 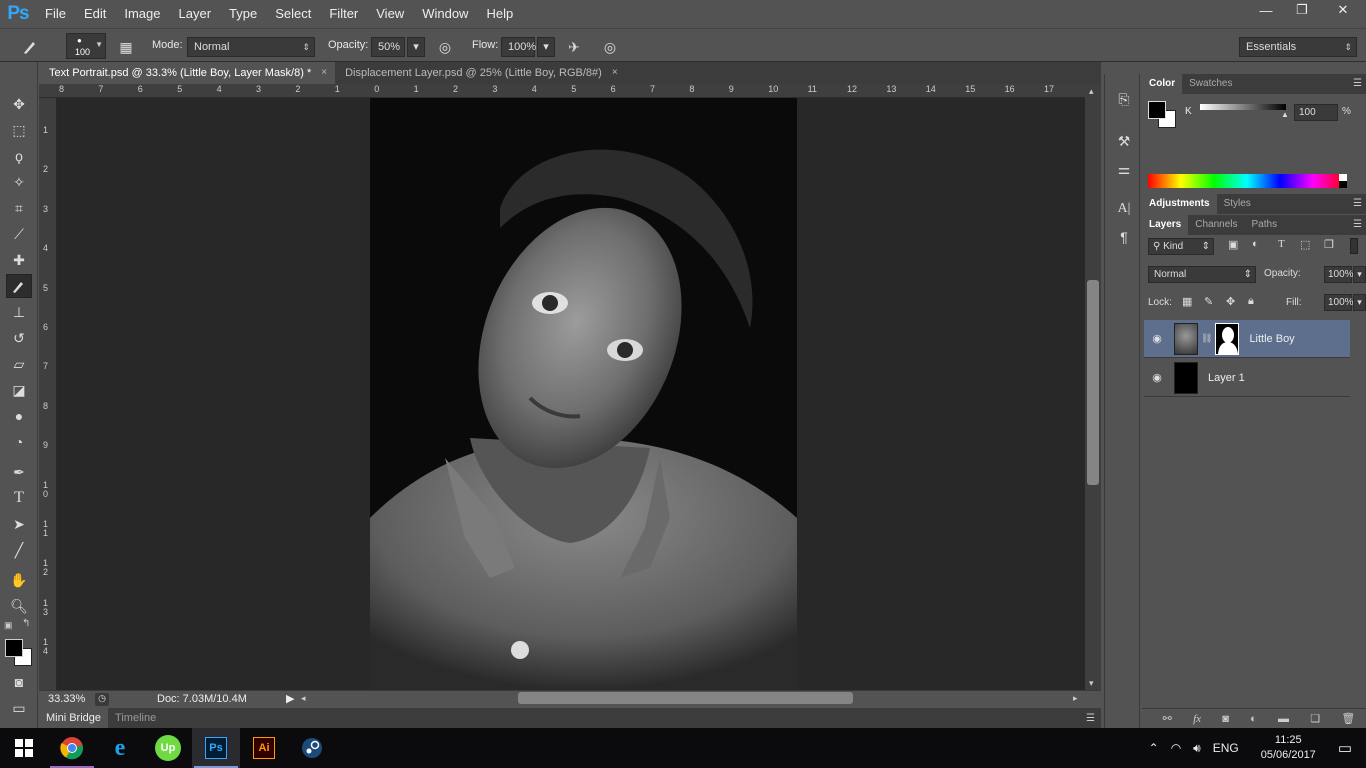 What do you see at coordinates (445, 47) in the screenshot?
I see `pressure-opacity-icon: ◎` at bounding box center [445, 47].